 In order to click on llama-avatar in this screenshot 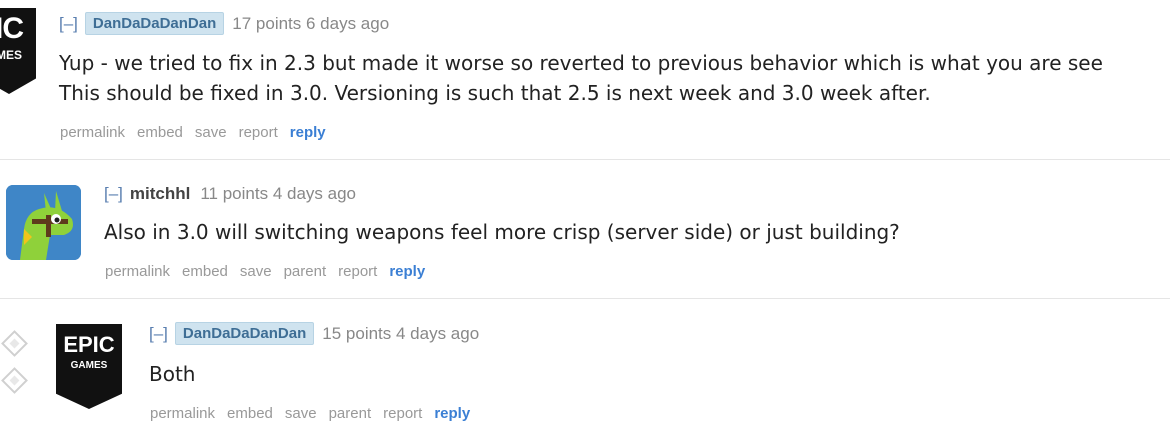, I will do `click(43, 222)`.